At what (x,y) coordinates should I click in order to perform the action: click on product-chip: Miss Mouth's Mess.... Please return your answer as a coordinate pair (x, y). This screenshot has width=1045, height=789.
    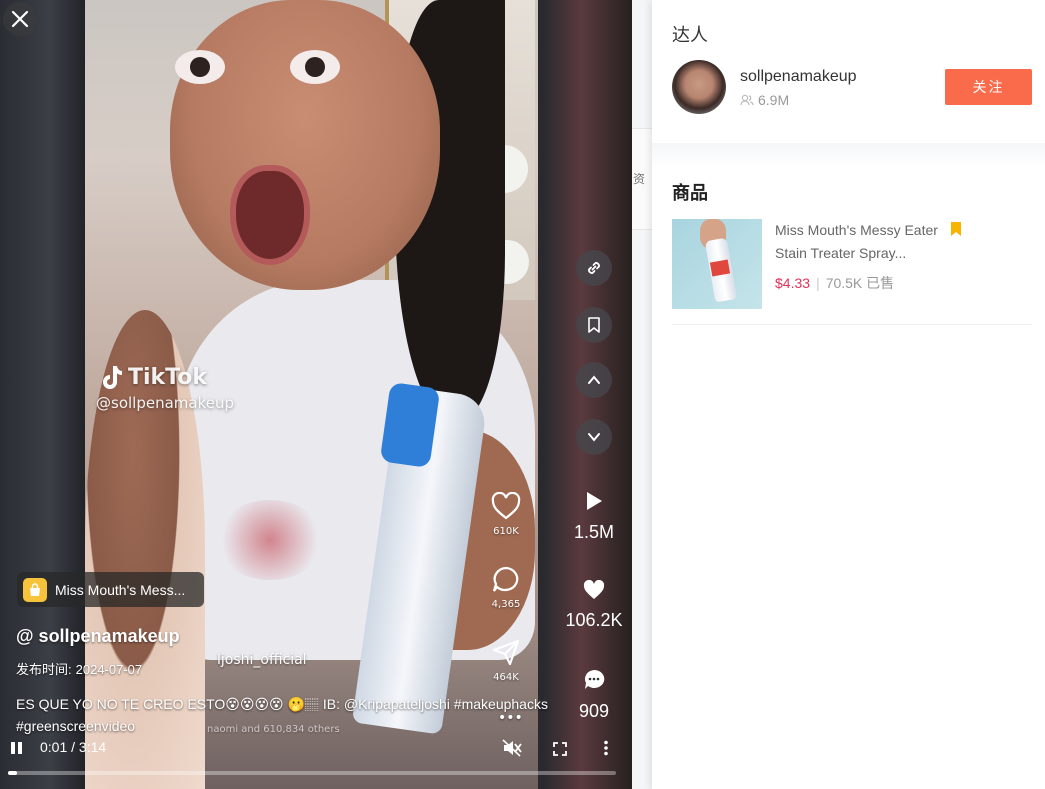
    Looking at the image, I should click on (110, 589).